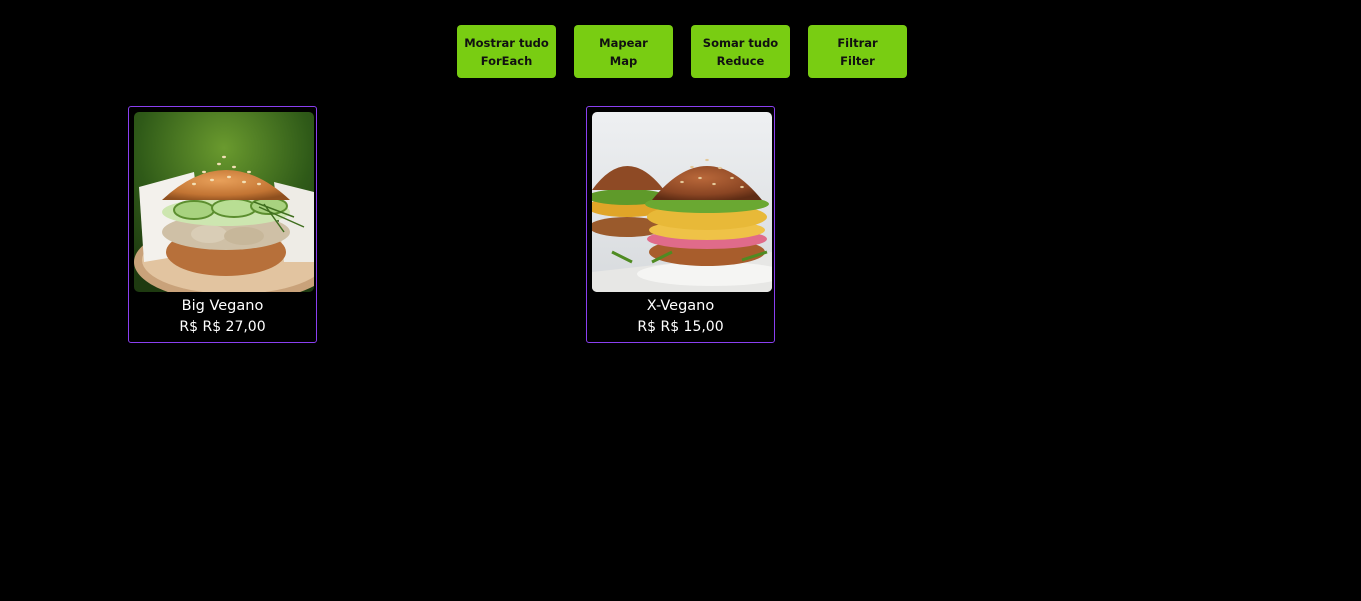 This screenshot has width=1361, height=601. I want to click on sum-all-reduce-button: Somar tudo Reduce, so click(740, 51).